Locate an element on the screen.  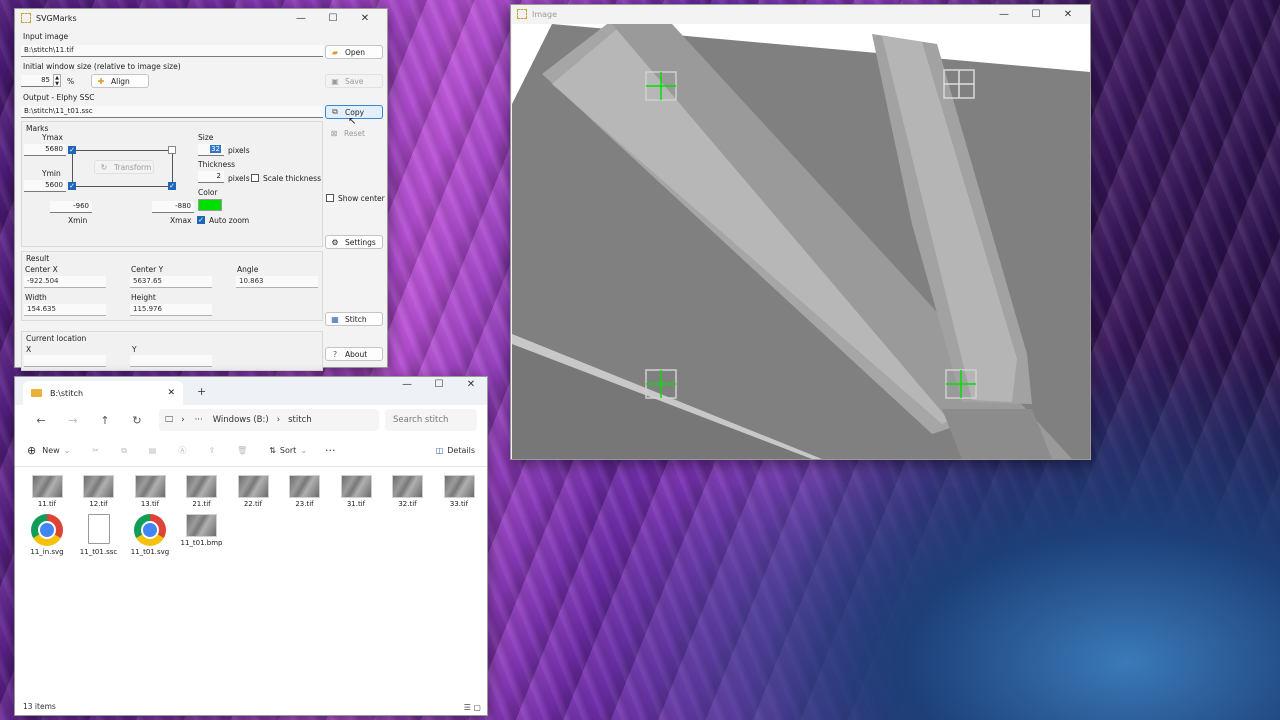
file-item: 22.tif is located at coordinates (253, 491).